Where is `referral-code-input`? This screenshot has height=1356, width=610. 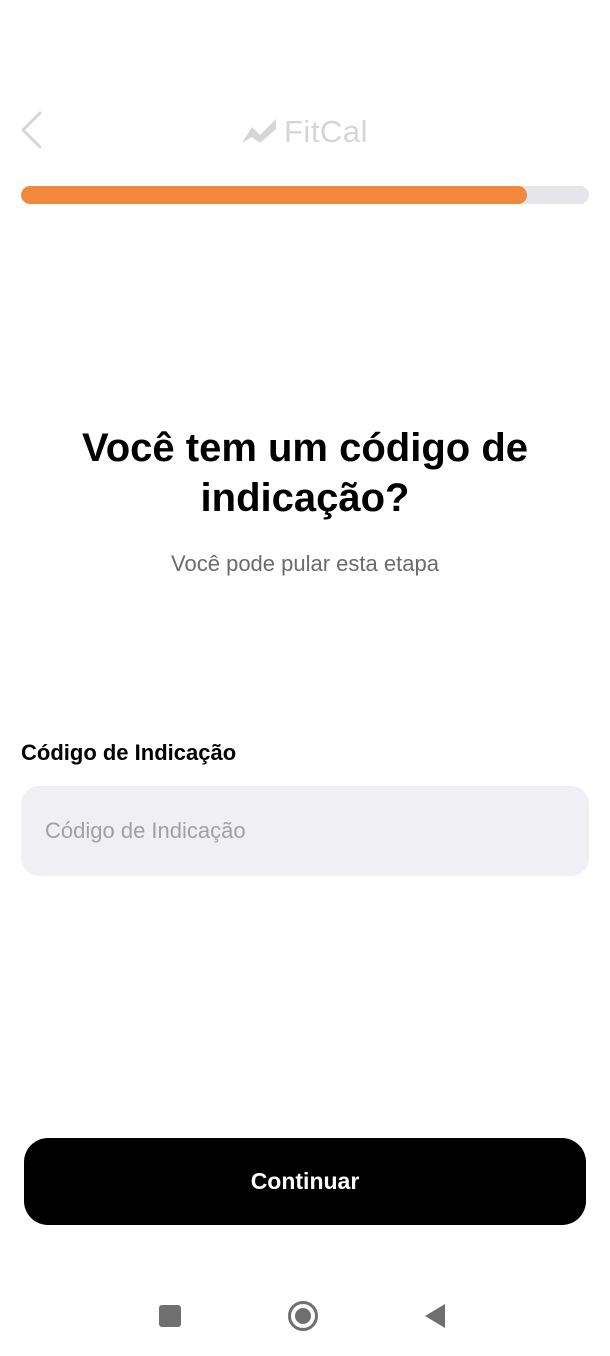
referral-code-input is located at coordinates (305, 831).